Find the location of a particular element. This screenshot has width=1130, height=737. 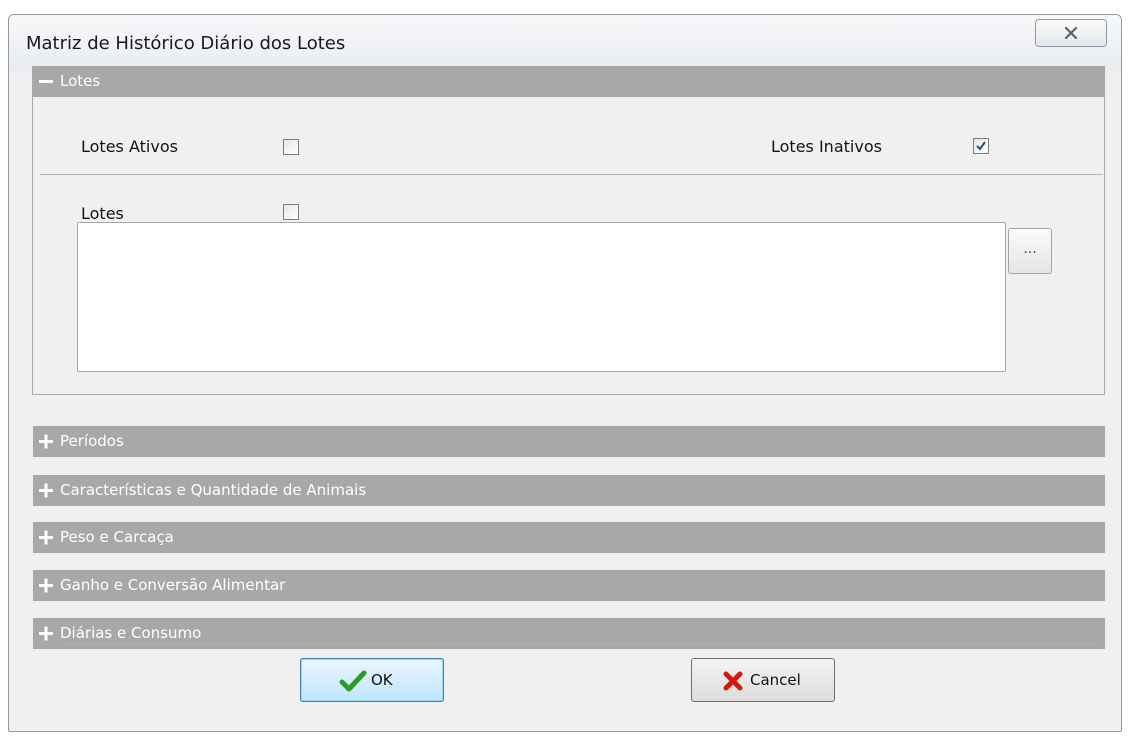

group-header-periodos: Períodos is located at coordinates (569, 441).